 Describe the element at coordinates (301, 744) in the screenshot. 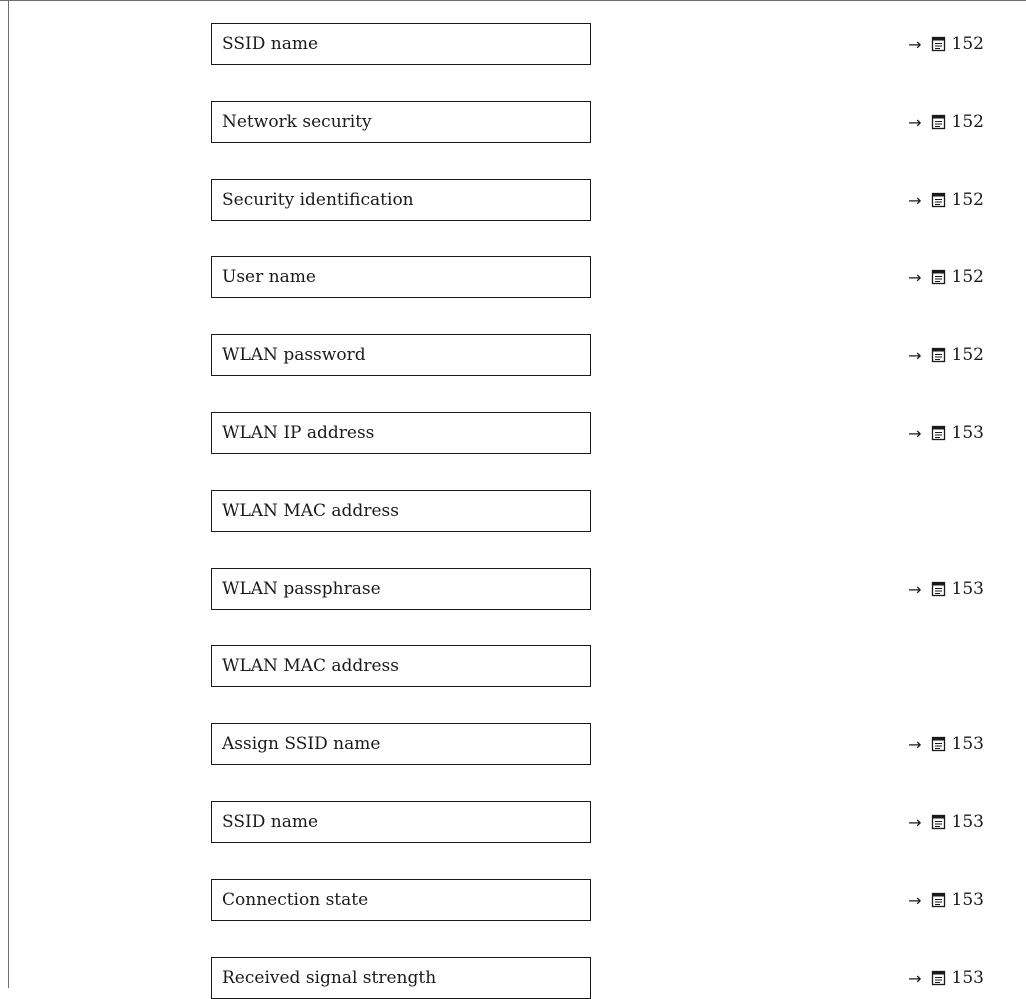

I see `parameter-label: Assign SSID name` at that location.